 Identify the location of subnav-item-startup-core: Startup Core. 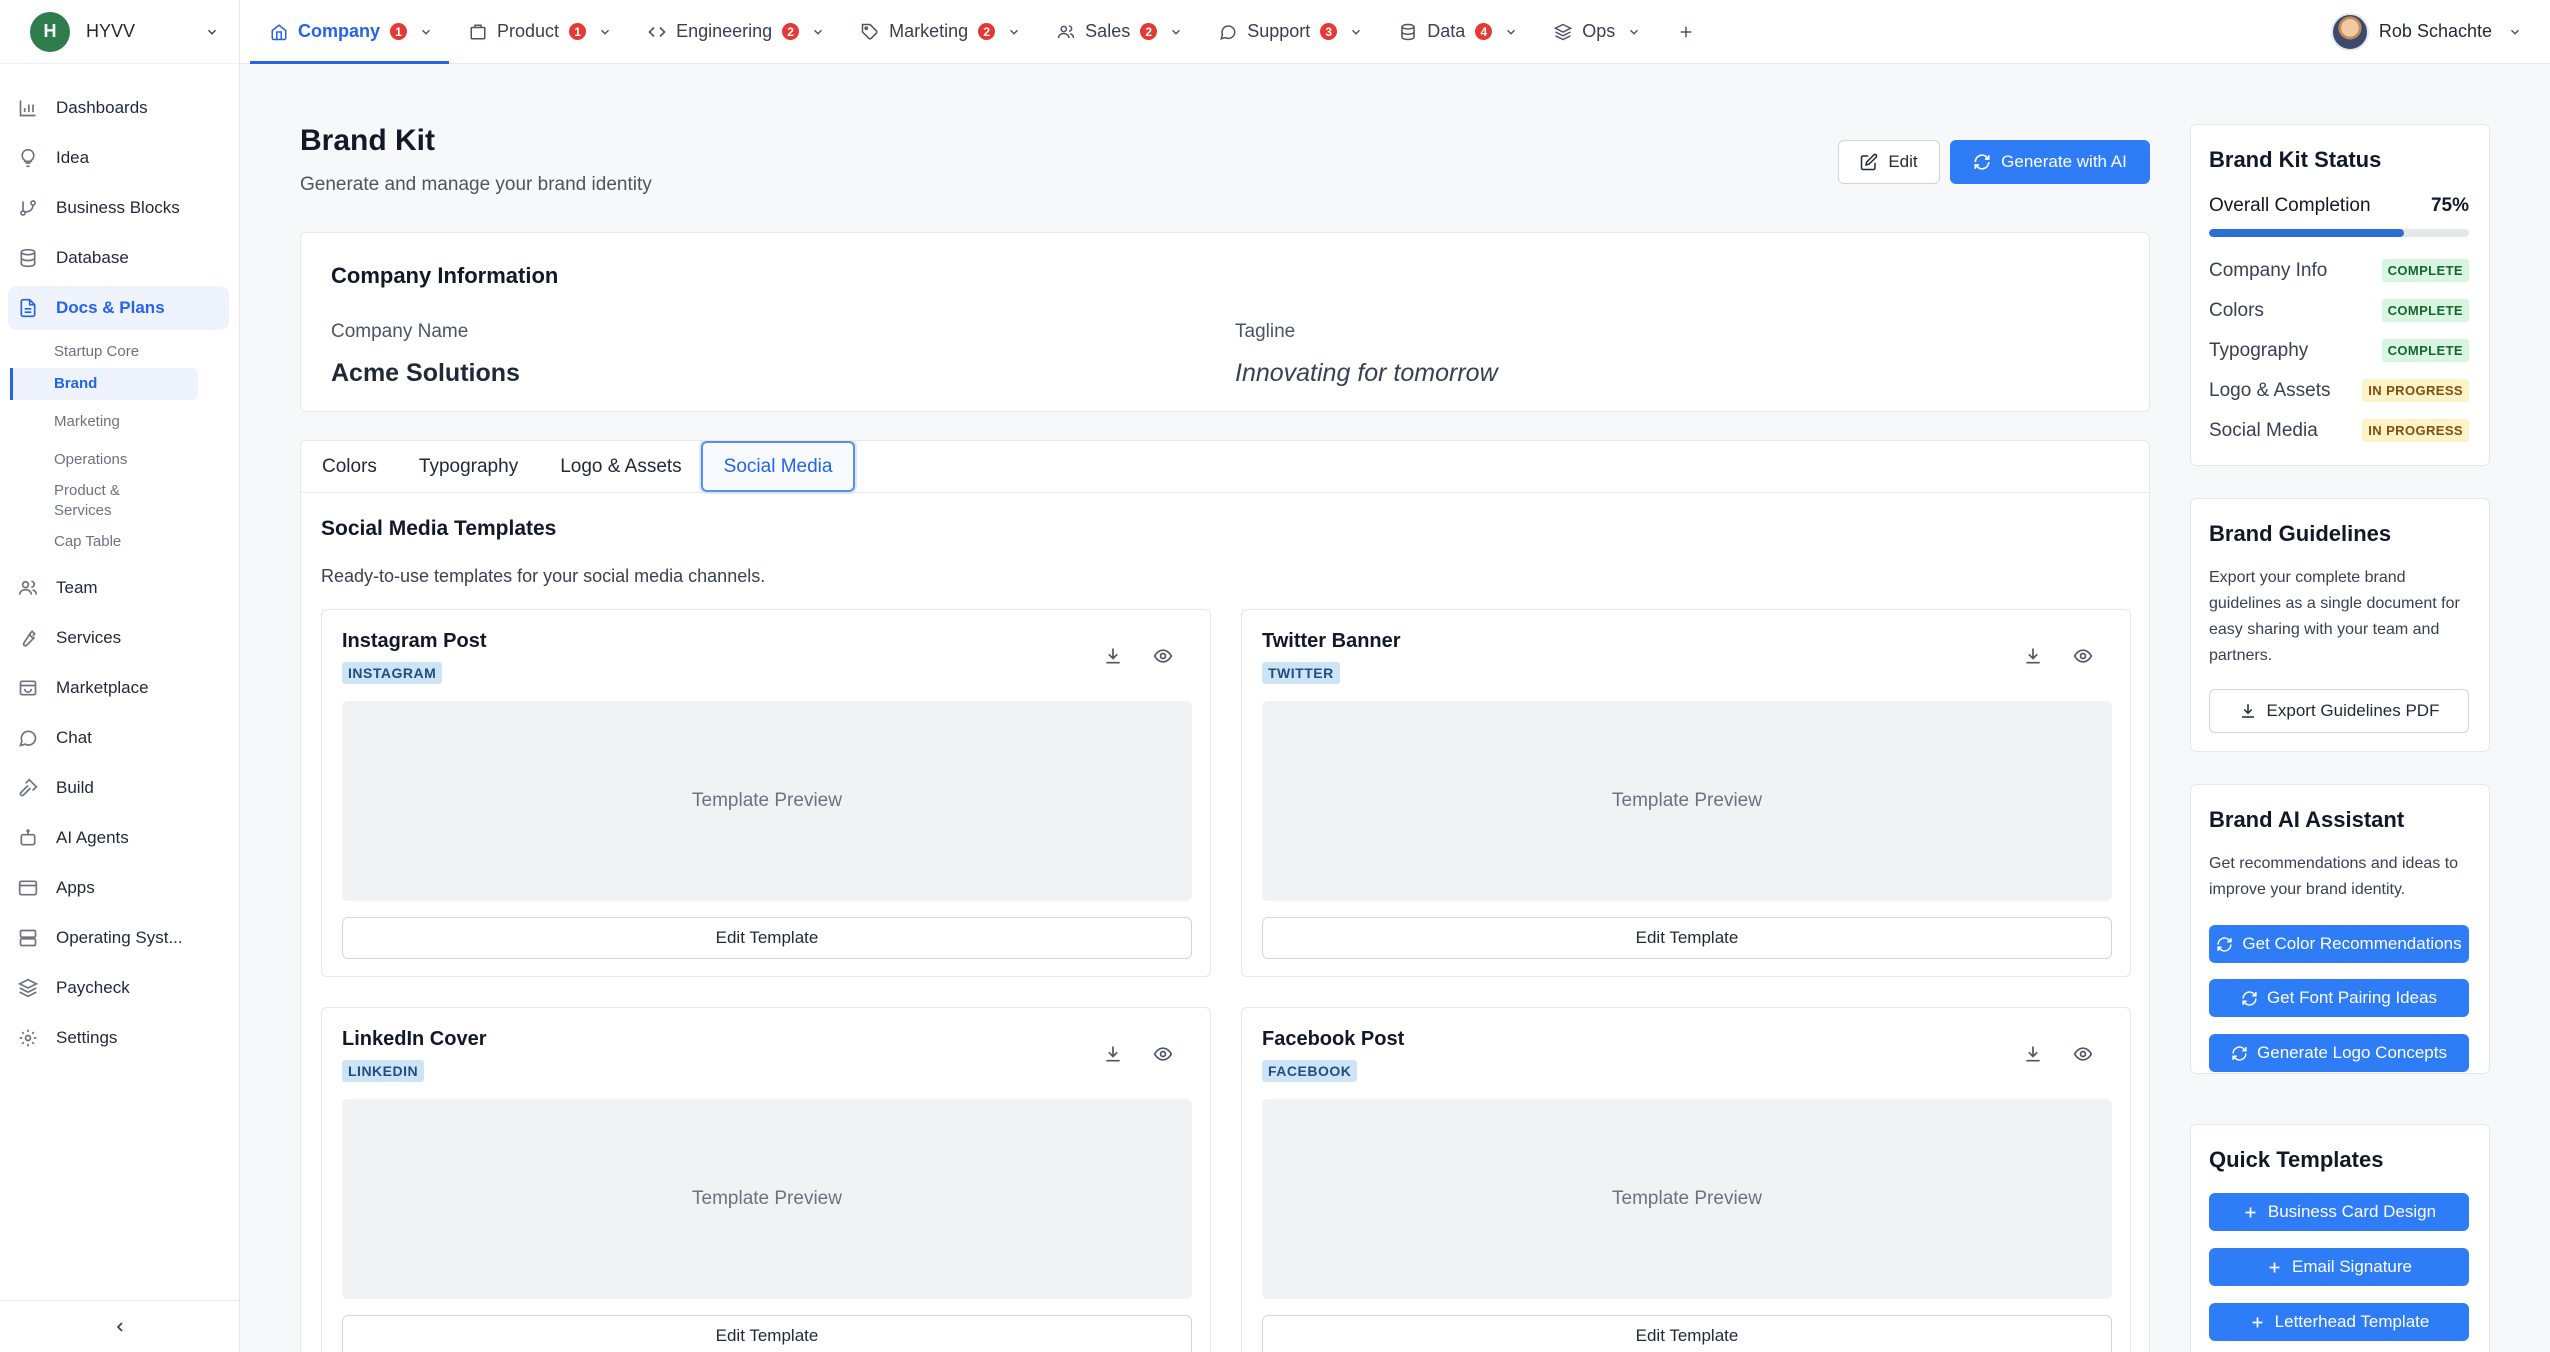
(104, 352).